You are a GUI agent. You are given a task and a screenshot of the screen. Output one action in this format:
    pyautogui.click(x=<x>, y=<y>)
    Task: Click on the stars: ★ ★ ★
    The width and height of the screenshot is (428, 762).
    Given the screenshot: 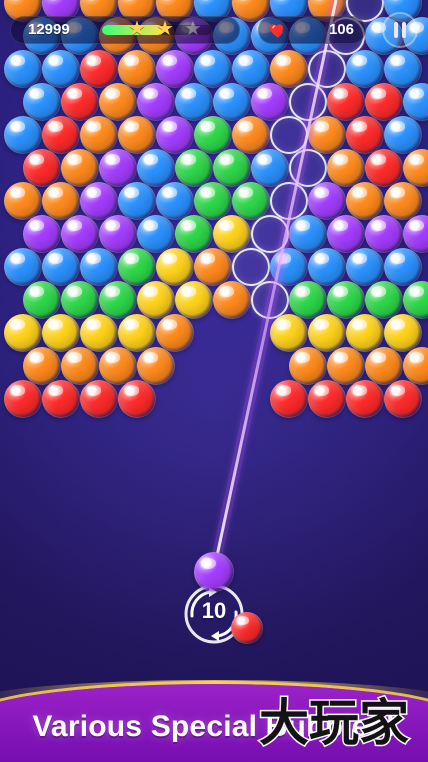 What is the action you would take?
    pyautogui.click(x=163, y=29)
    